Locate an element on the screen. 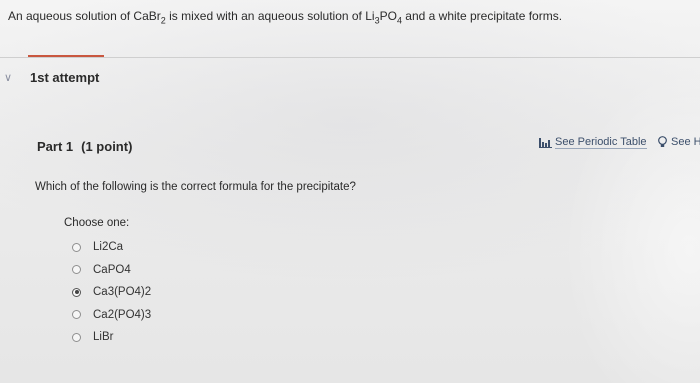 The image size is (700, 383). part-title: Part 1 (1 point) is located at coordinates (84, 146).